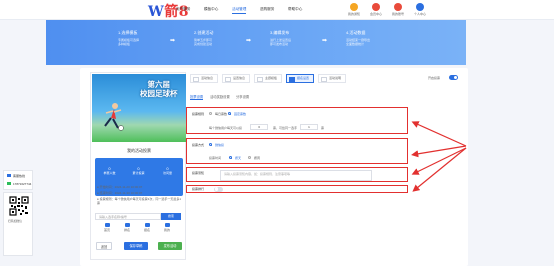  Describe the element at coordinates (198, 145) in the screenshot. I see `vote-method-label: 投票方式` at that location.